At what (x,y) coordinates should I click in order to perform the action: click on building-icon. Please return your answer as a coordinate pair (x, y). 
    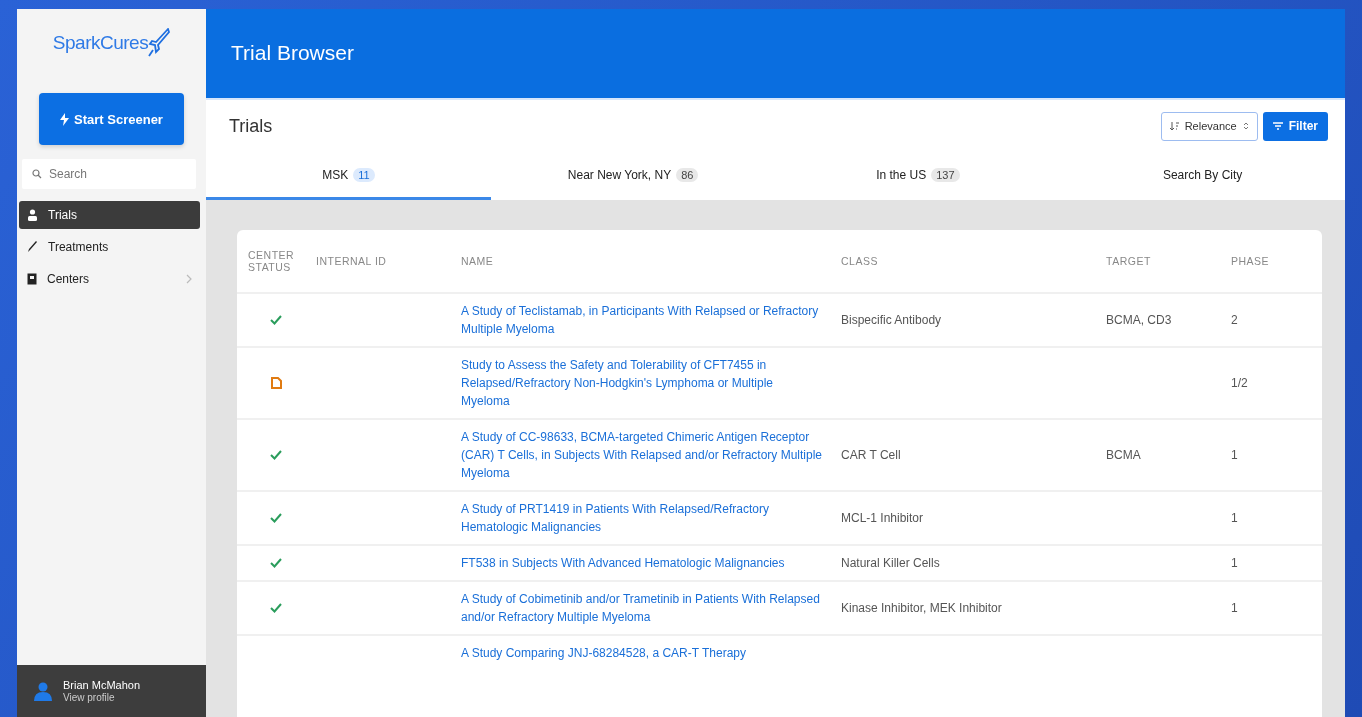
    Looking at the image, I should click on (32, 279).